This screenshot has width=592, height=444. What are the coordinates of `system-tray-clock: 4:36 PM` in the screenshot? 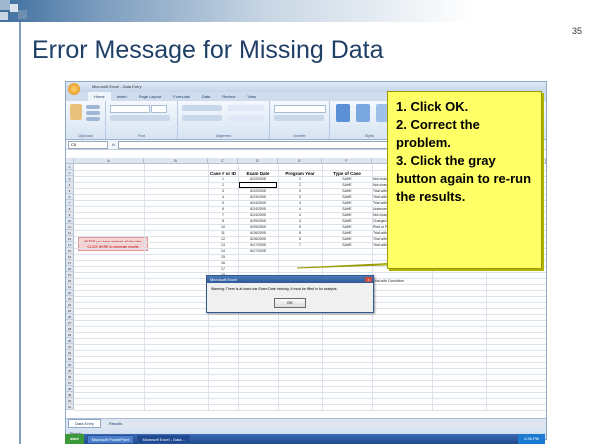 It's located at (531, 439).